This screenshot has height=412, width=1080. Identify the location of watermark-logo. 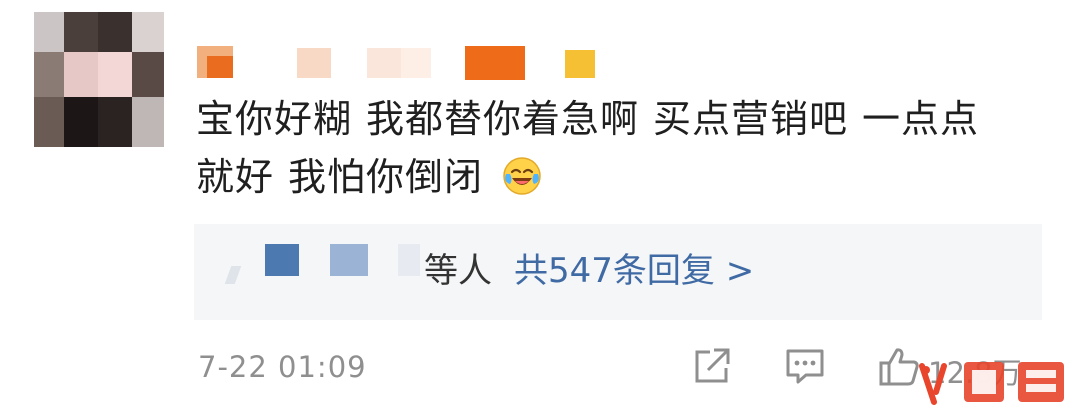
(994, 380).